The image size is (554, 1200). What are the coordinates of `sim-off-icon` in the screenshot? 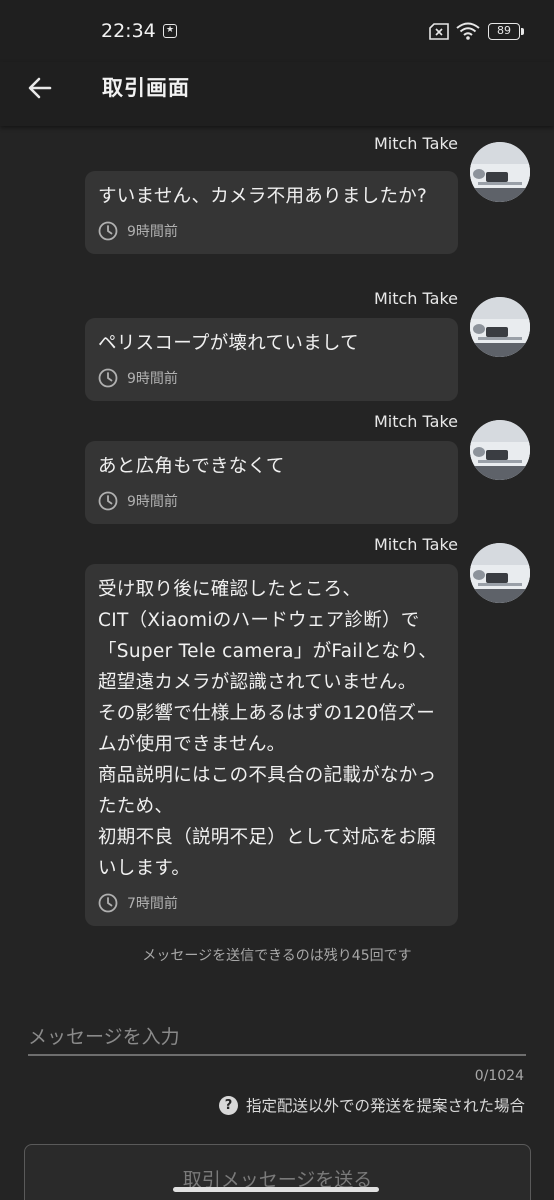 It's located at (439, 31).